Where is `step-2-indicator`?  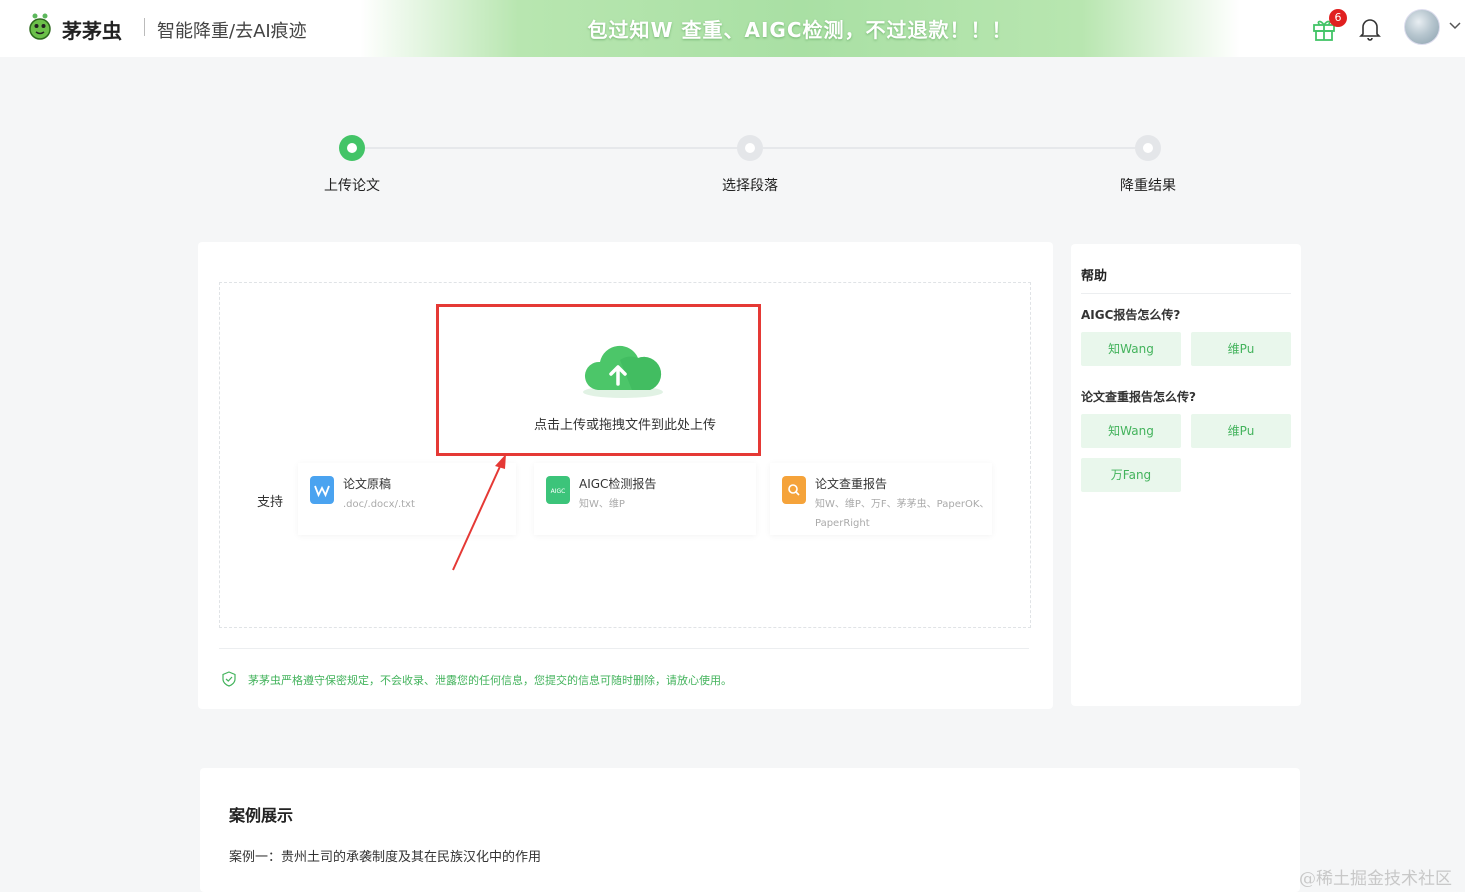
step-2-indicator is located at coordinates (750, 148).